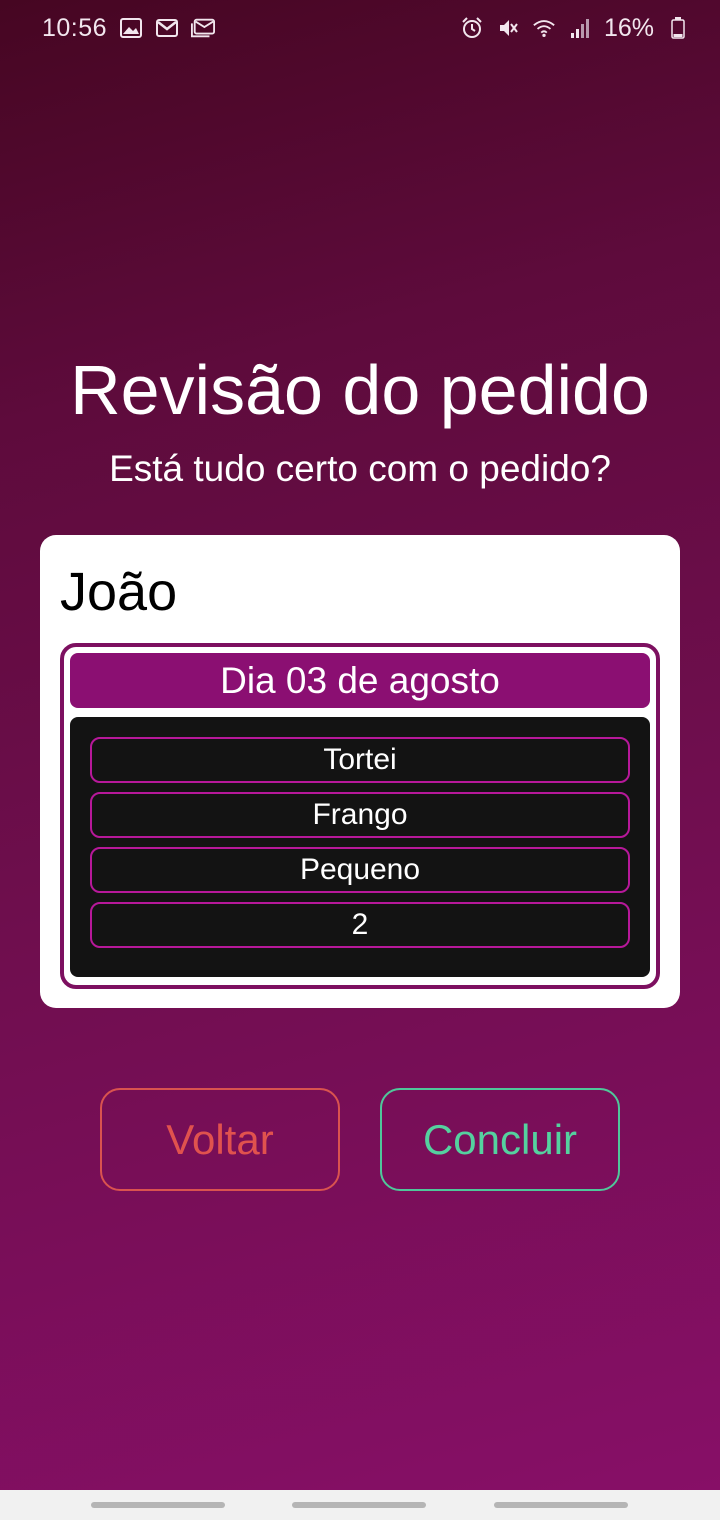 The image size is (720, 1520). What do you see at coordinates (500, 1139) in the screenshot?
I see `confirm-button: Concluir` at bounding box center [500, 1139].